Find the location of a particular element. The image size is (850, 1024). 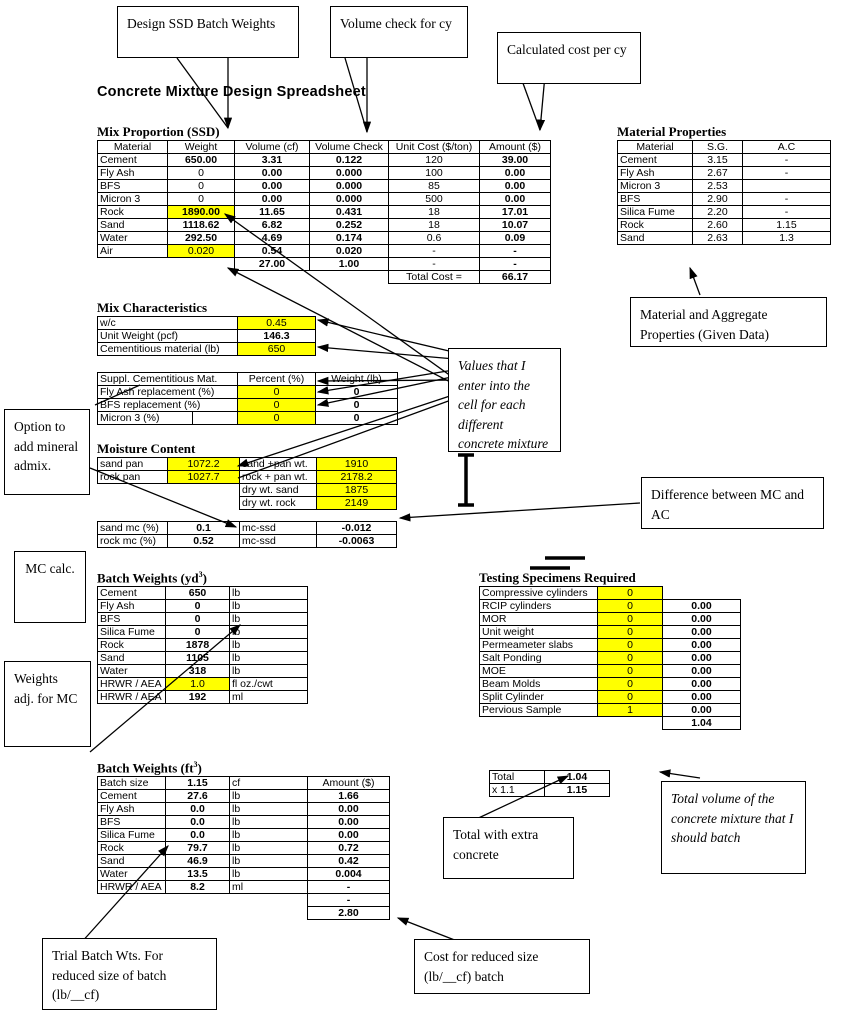

moisture-value: 1910 is located at coordinates (356, 464).